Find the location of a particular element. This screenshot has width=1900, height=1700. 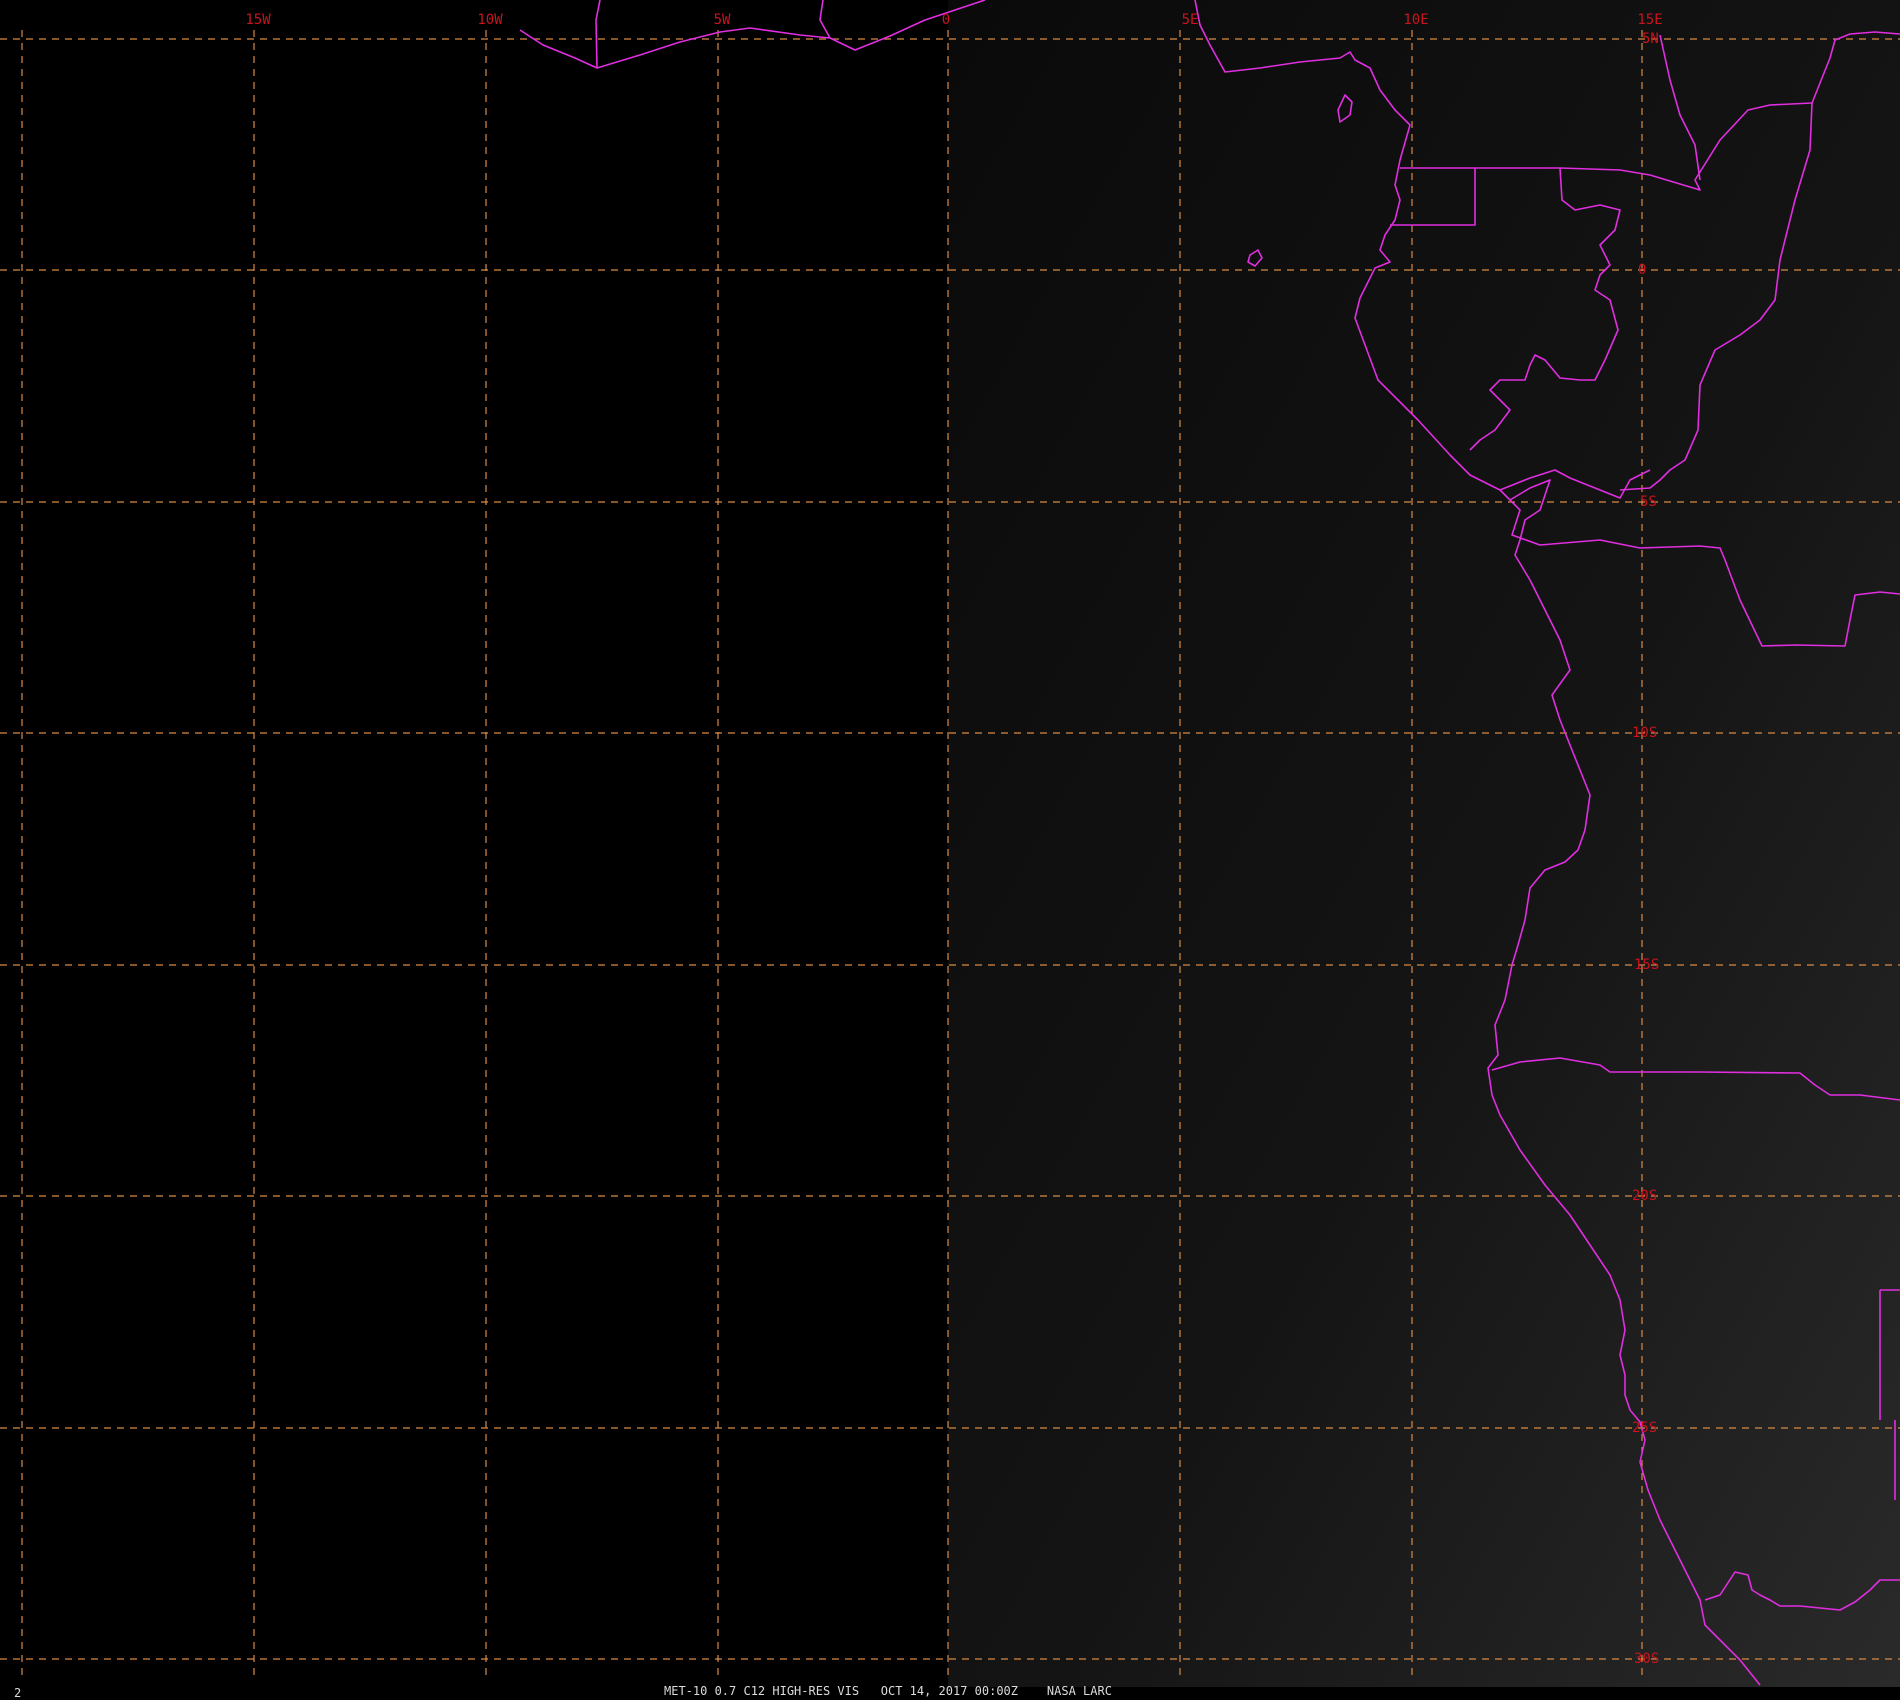

latitude-label: 30S is located at coordinates (1646, 1659).